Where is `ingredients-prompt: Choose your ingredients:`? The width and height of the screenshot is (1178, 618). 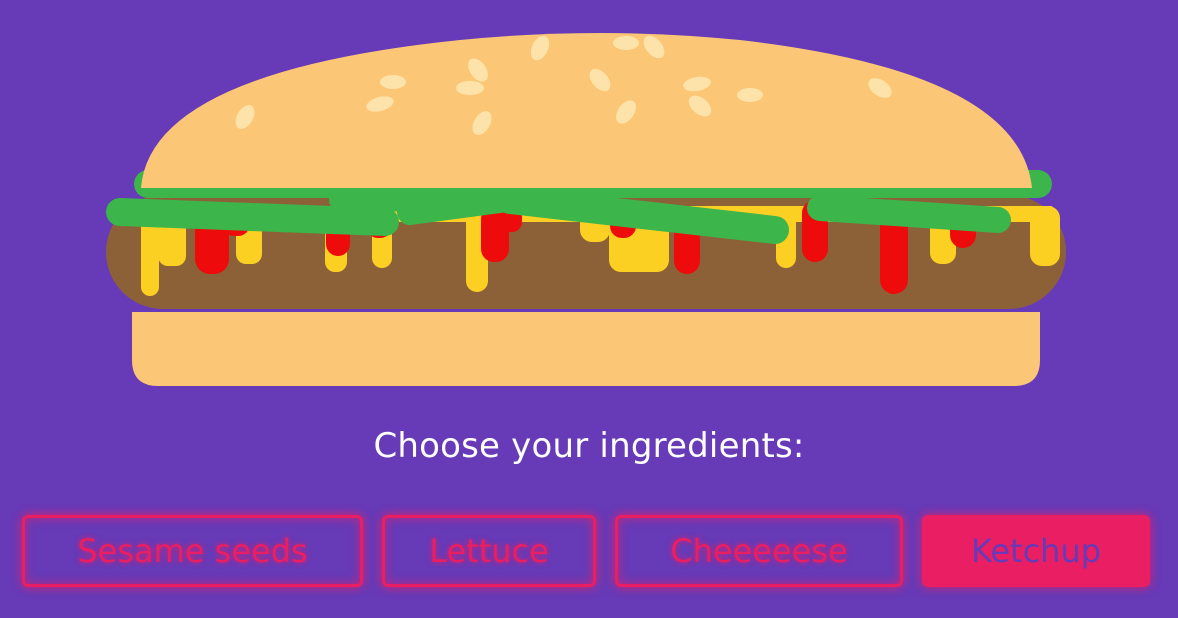 ingredients-prompt: Choose your ingredients: is located at coordinates (589, 446).